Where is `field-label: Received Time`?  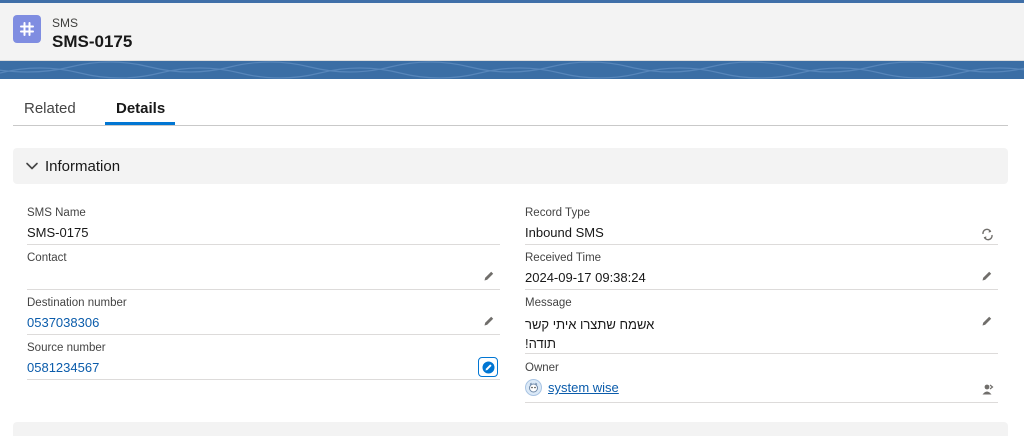 field-label: Received Time is located at coordinates (563, 258).